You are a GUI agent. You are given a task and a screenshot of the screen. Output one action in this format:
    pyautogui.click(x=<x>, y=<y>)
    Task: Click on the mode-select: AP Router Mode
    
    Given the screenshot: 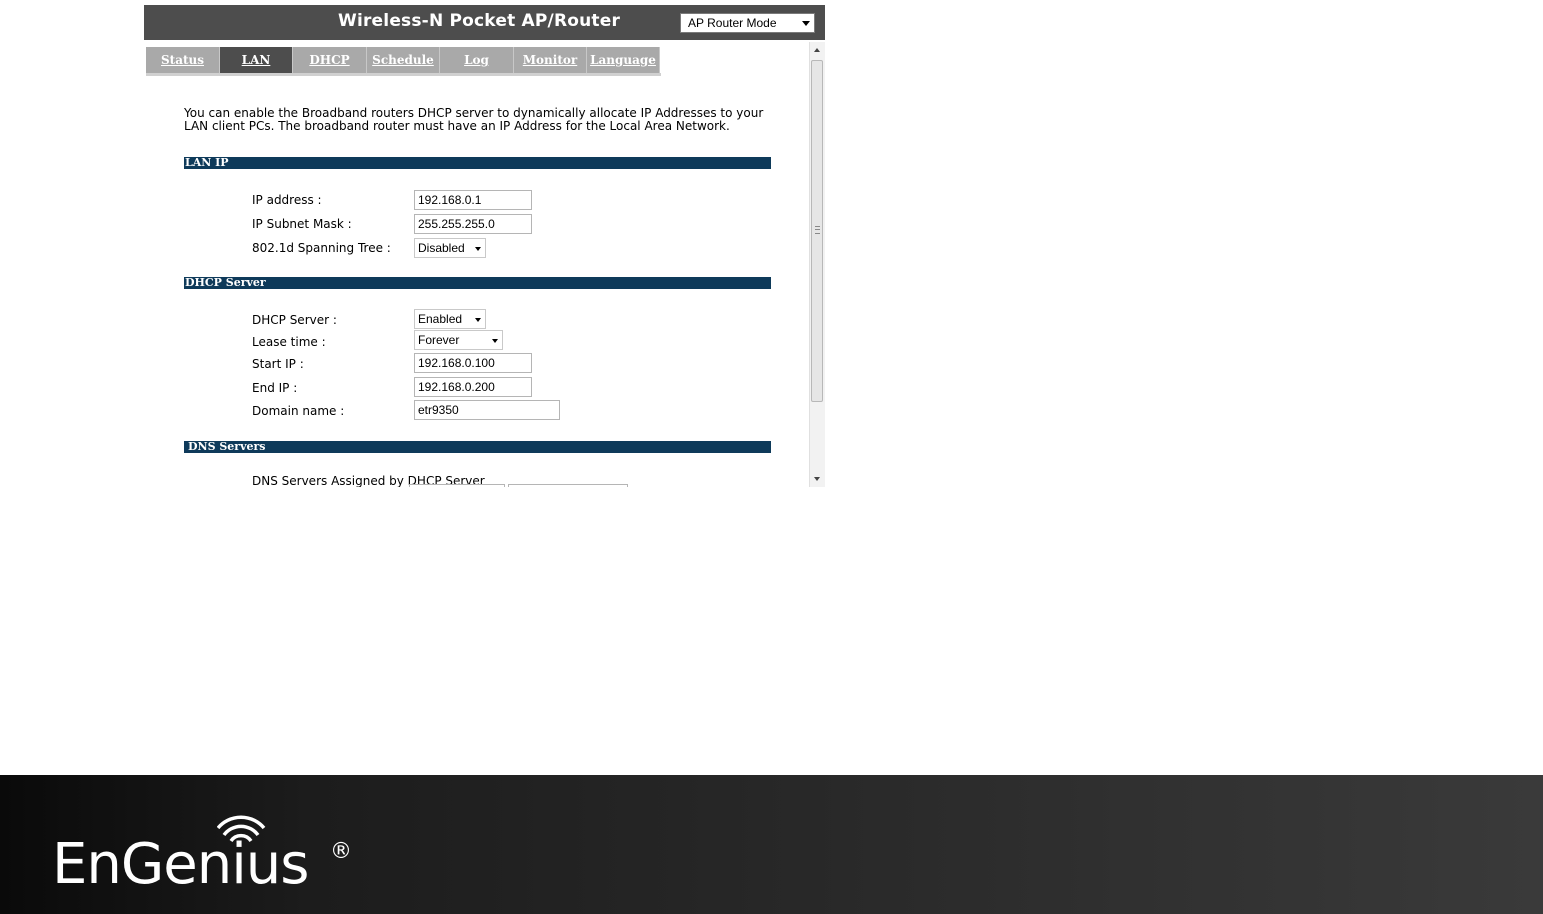 What is the action you would take?
    pyautogui.click(x=747, y=23)
    